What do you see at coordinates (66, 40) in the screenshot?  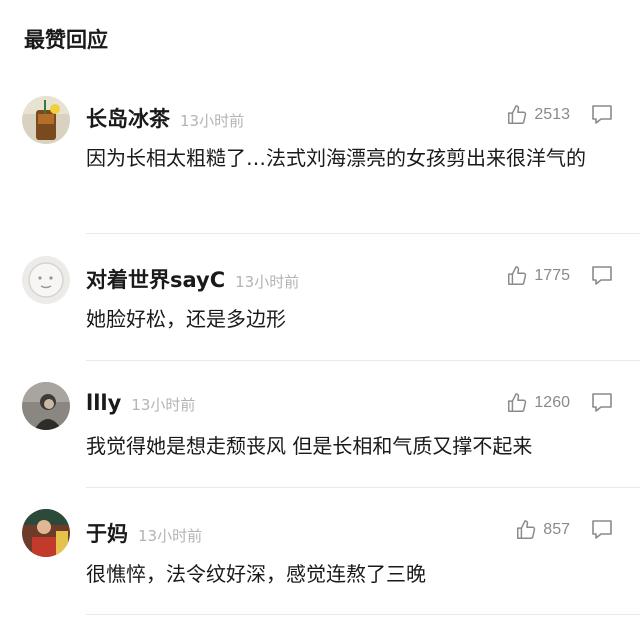 I see `section-title: 最赞回应` at bounding box center [66, 40].